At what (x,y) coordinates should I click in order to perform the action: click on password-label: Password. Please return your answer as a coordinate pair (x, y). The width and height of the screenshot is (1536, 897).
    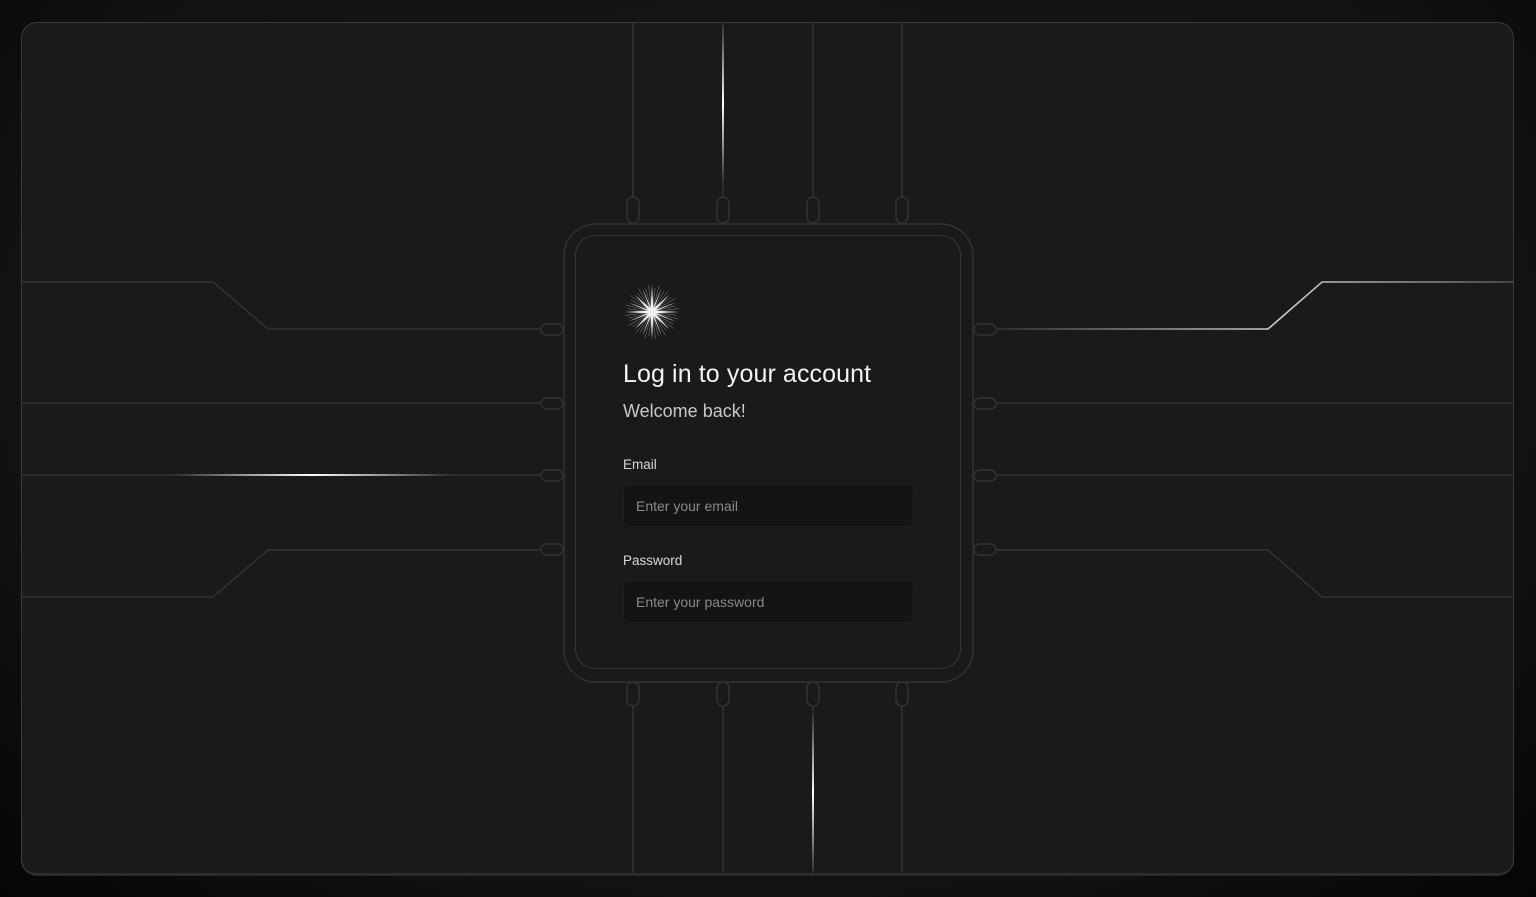
    Looking at the image, I should click on (653, 560).